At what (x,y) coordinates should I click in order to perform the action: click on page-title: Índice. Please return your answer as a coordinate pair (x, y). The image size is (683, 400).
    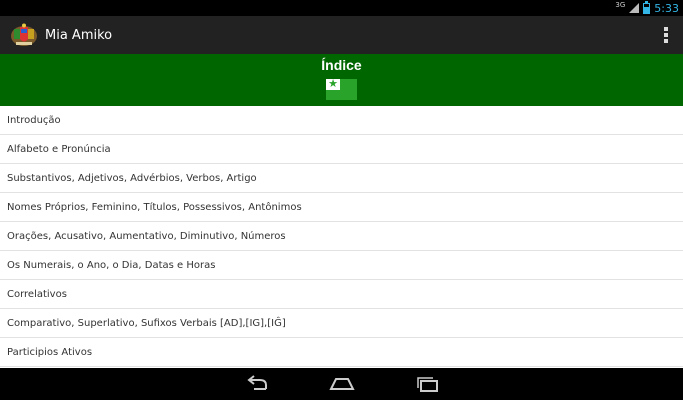
    Looking at the image, I should click on (341, 65).